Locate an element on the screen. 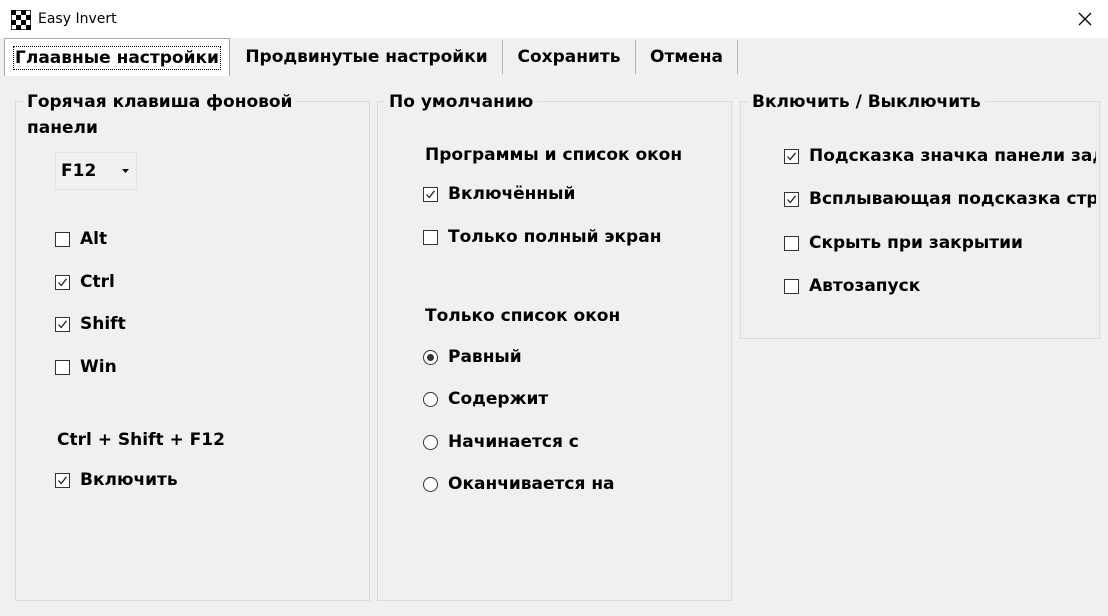  checkbox-label: Подсказка значка панели задач is located at coordinates (952, 156).